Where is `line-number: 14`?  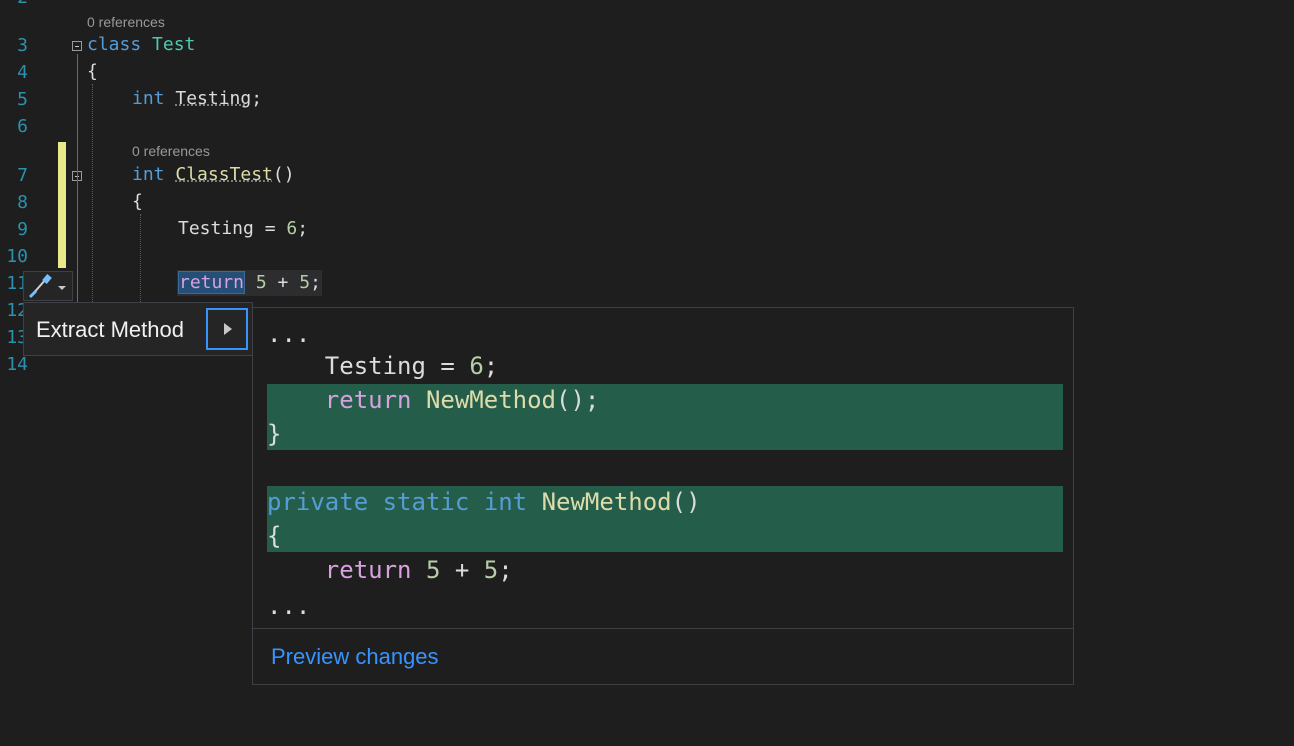
line-number: 14 is located at coordinates (17, 364).